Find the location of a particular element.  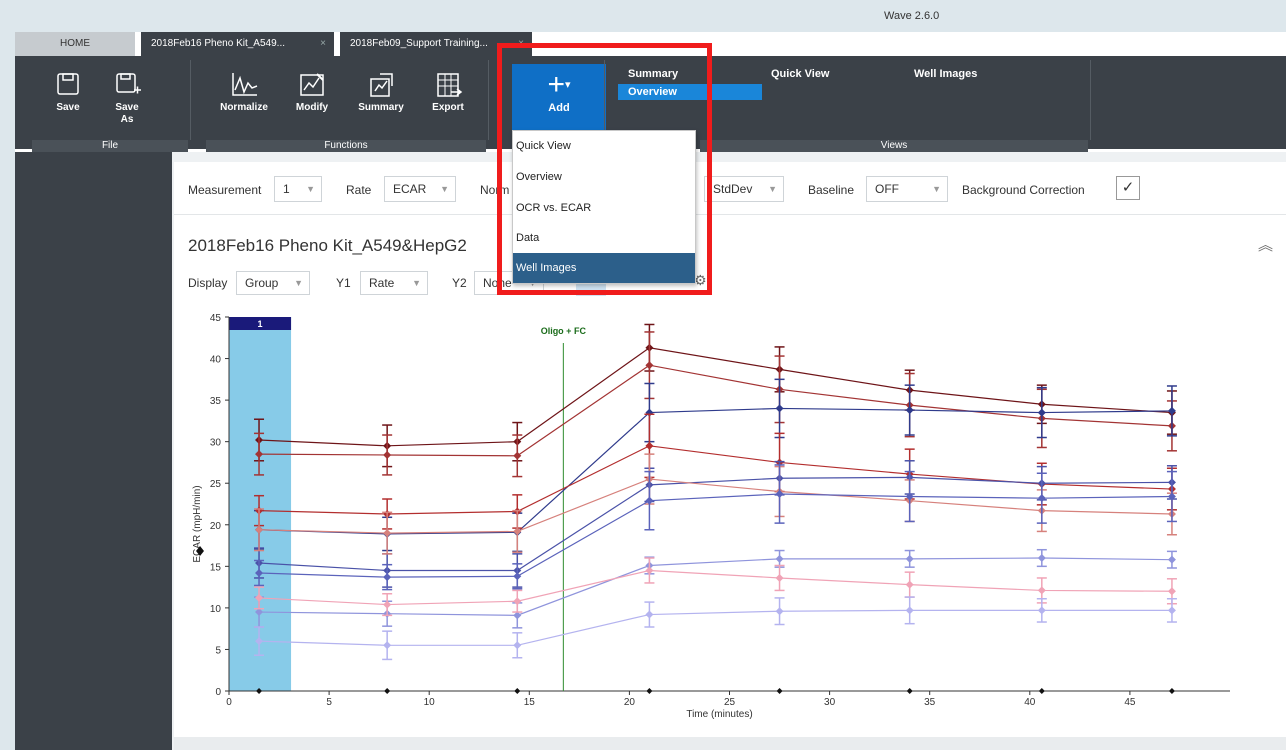

baseline-label: Baseline is located at coordinates (831, 190).